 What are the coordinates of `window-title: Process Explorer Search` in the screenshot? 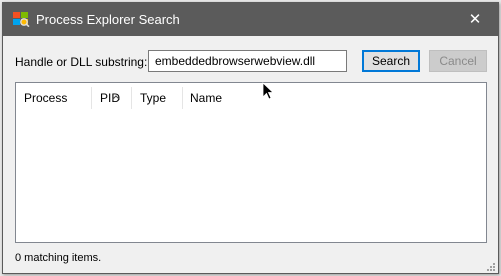 It's located at (108, 19).